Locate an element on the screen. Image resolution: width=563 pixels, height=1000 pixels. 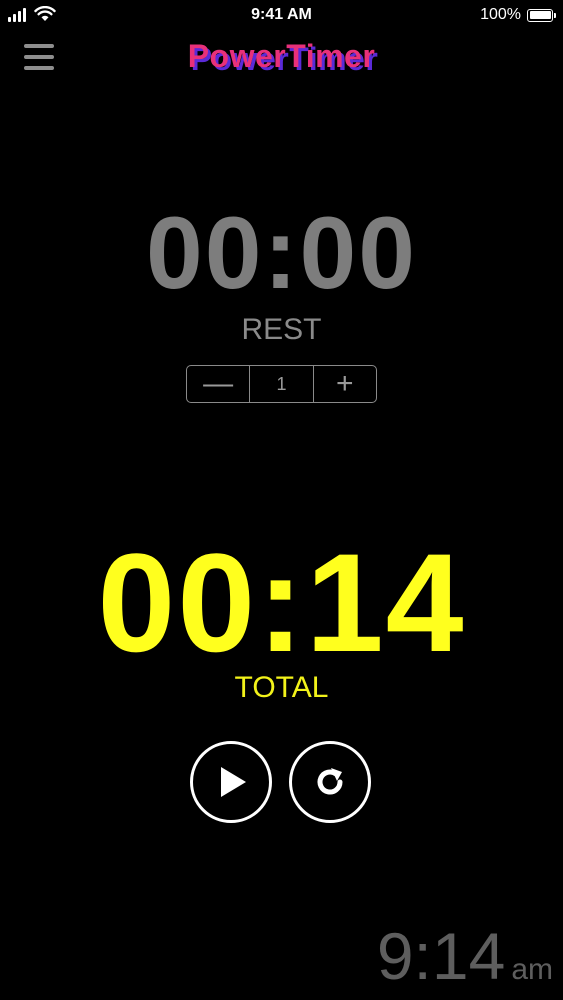
rest-stepper: — 1 + is located at coordinates (281, 384).